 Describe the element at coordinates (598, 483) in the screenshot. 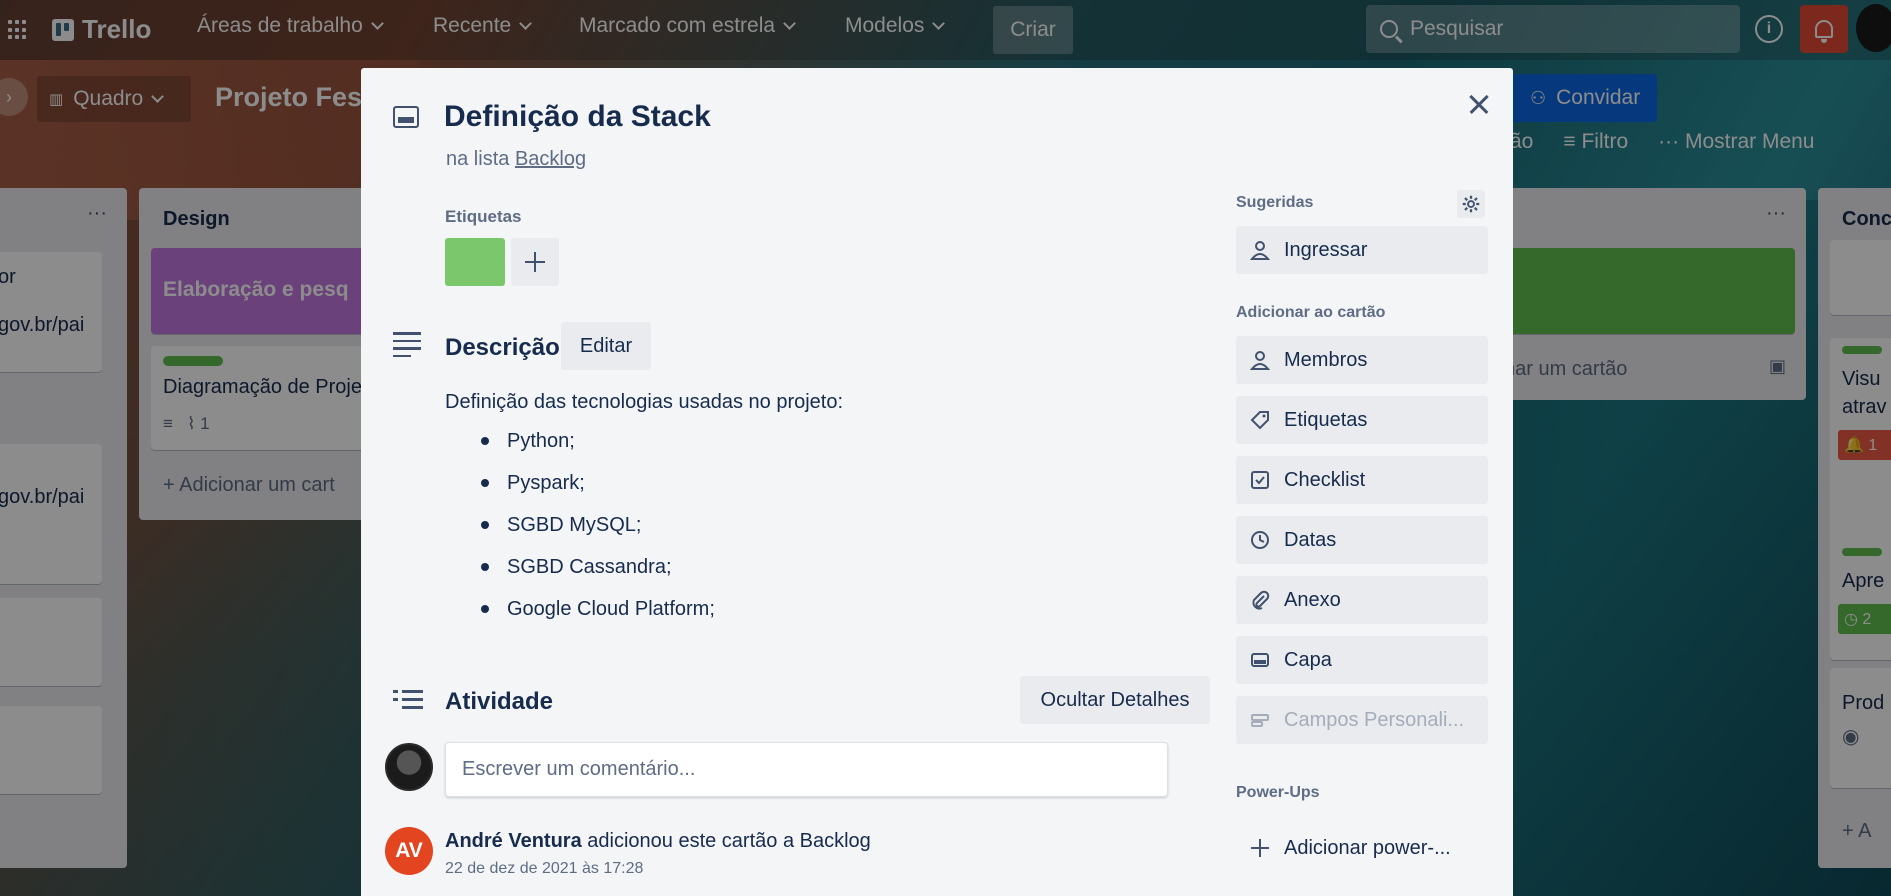

I see `description-item: Pyspark;` at that location.